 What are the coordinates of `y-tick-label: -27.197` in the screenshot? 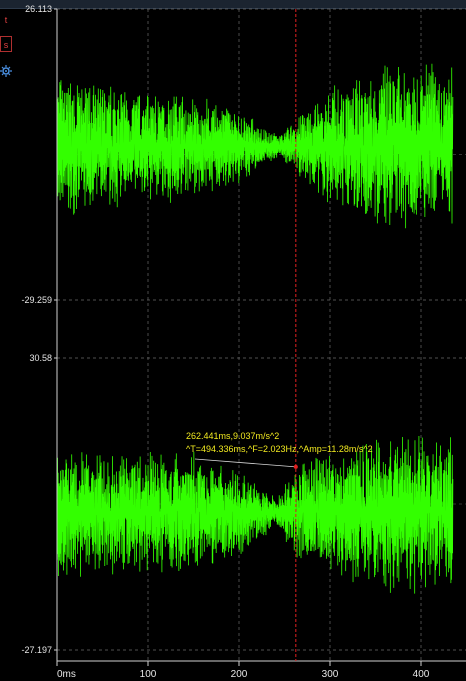 It's located at (36, 650).